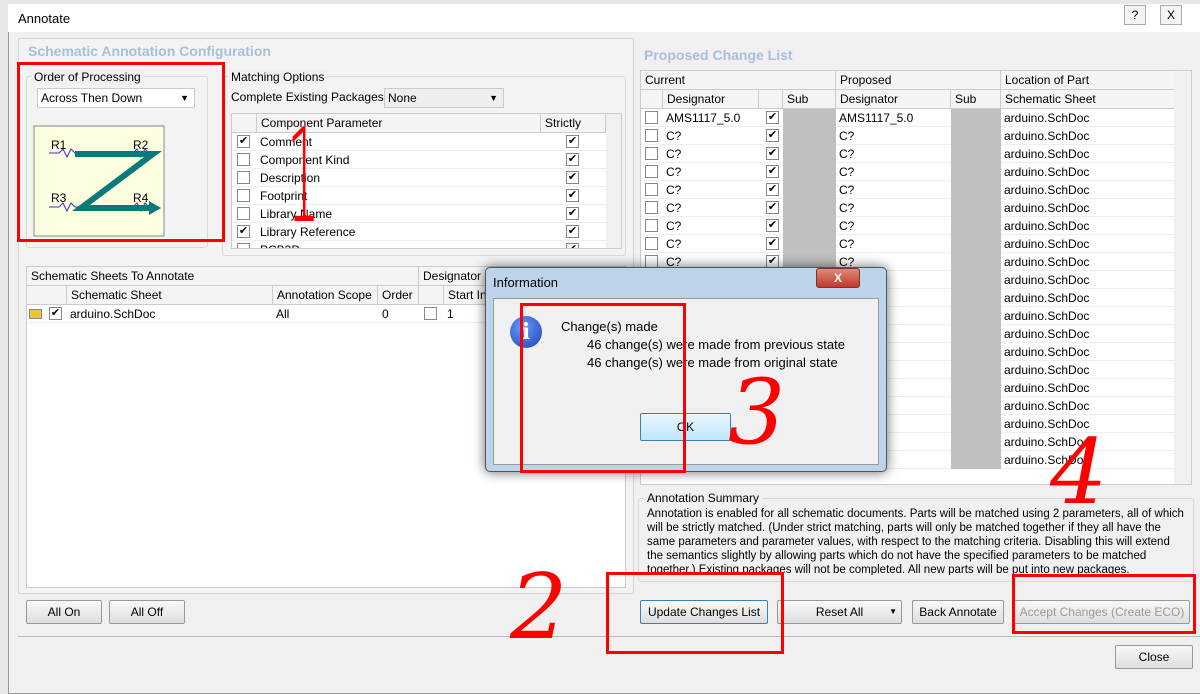  I want to click on start-index-checkbox, so click(430, 313).